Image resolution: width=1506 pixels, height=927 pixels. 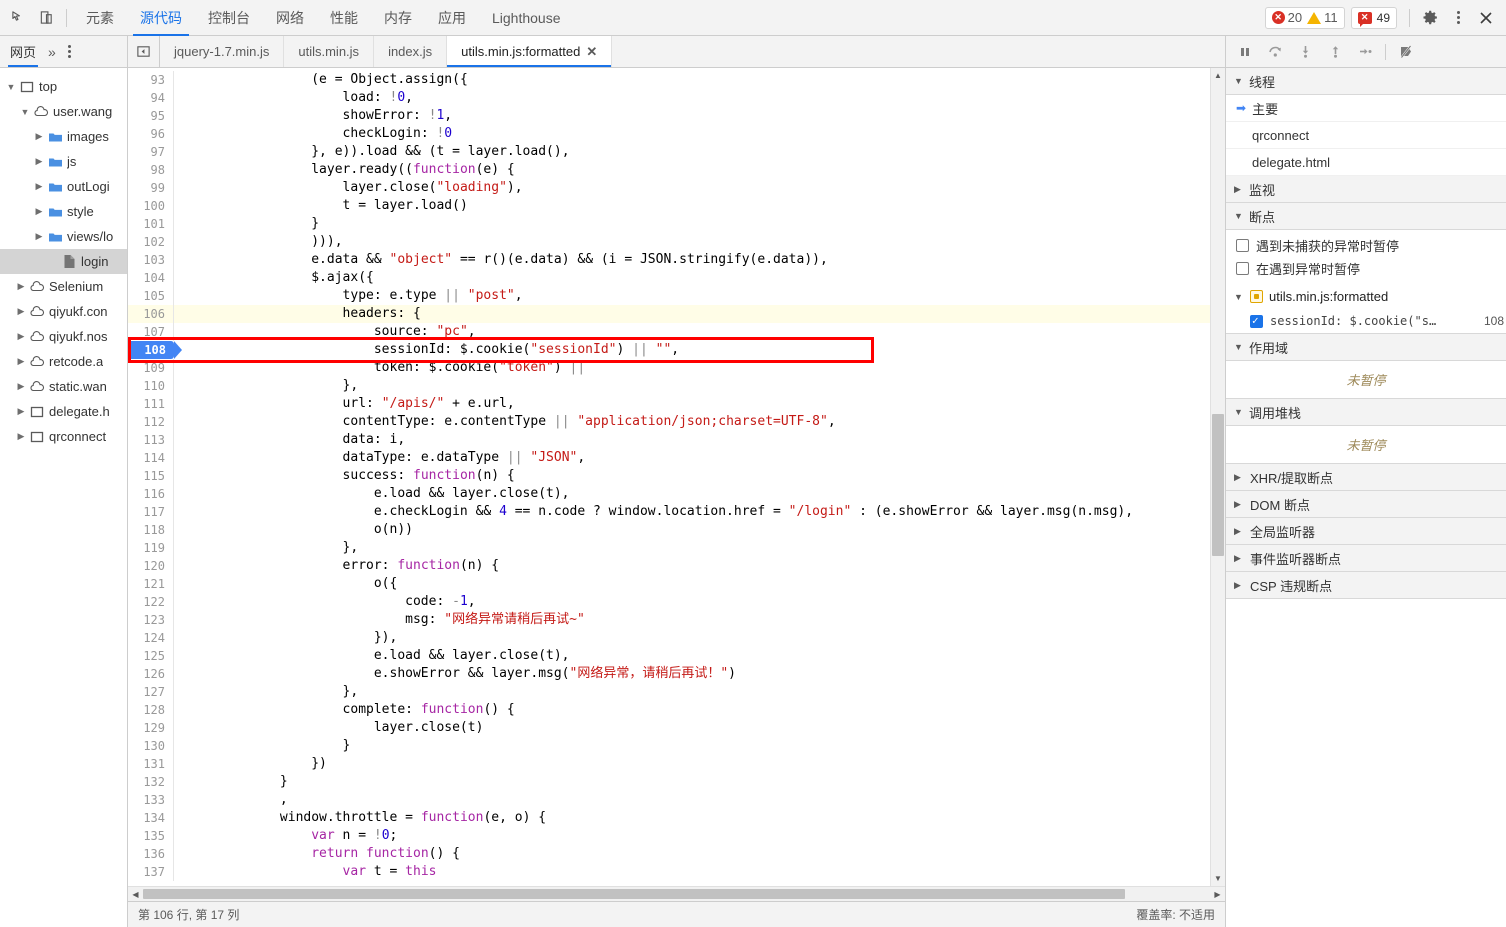 I want to click on tree-row: ▼ top, so click(x=63, y=86).